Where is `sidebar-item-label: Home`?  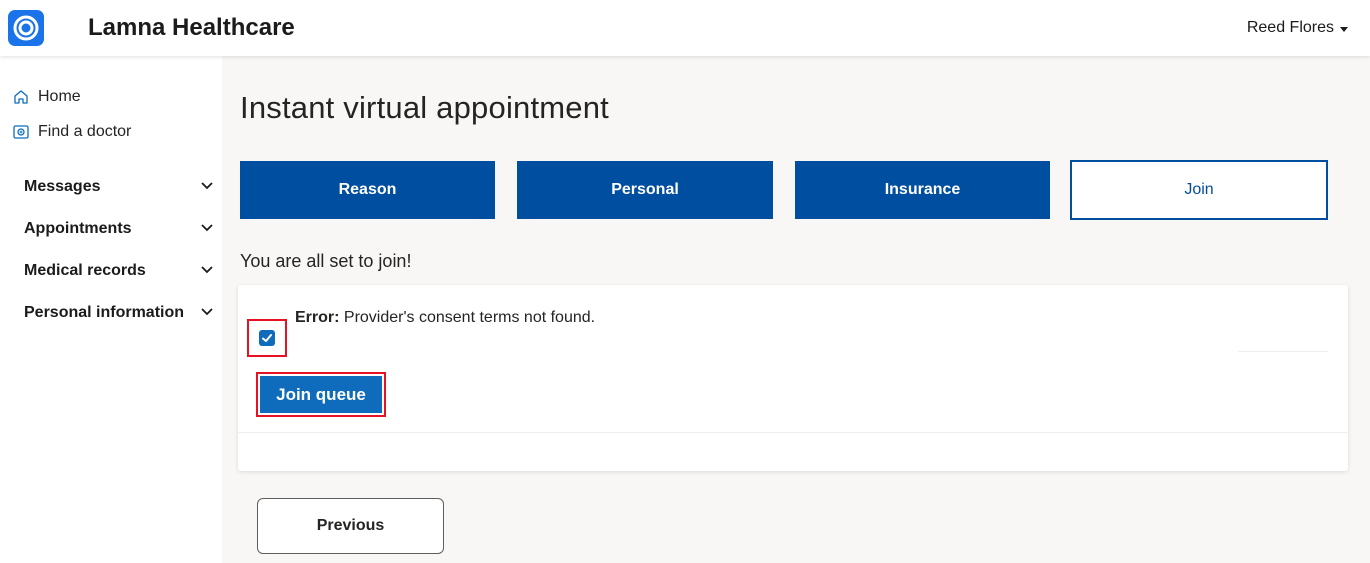
sidebar-item-label: Home is located at coordinates (59, 96).